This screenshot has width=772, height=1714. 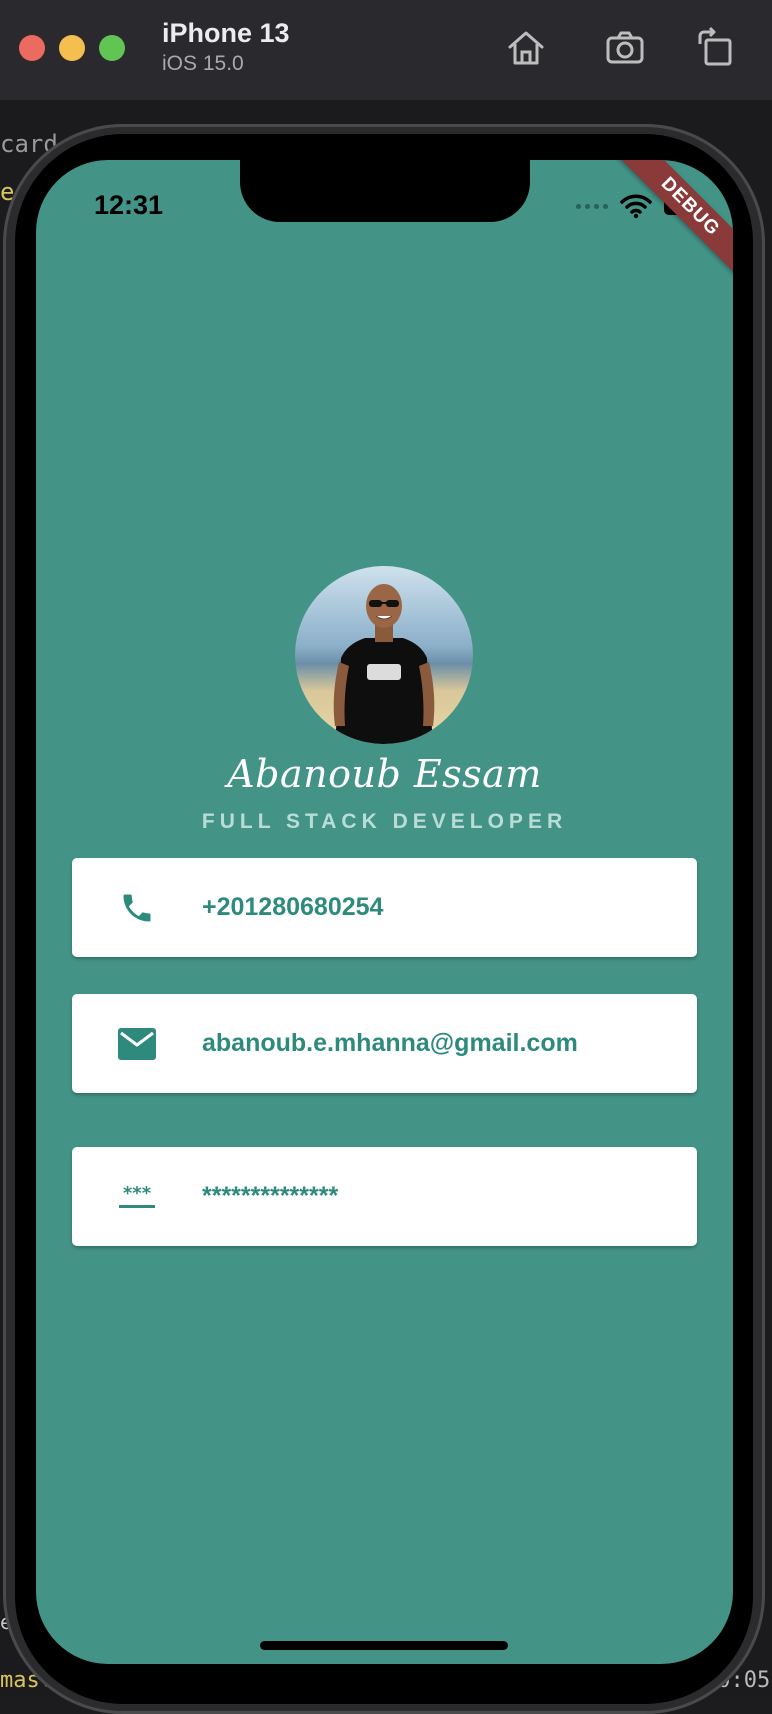 What do you see at coordinates (112, 48) in the screenshot?
I see `zoom-window-button` at bounding box center [112, 48].